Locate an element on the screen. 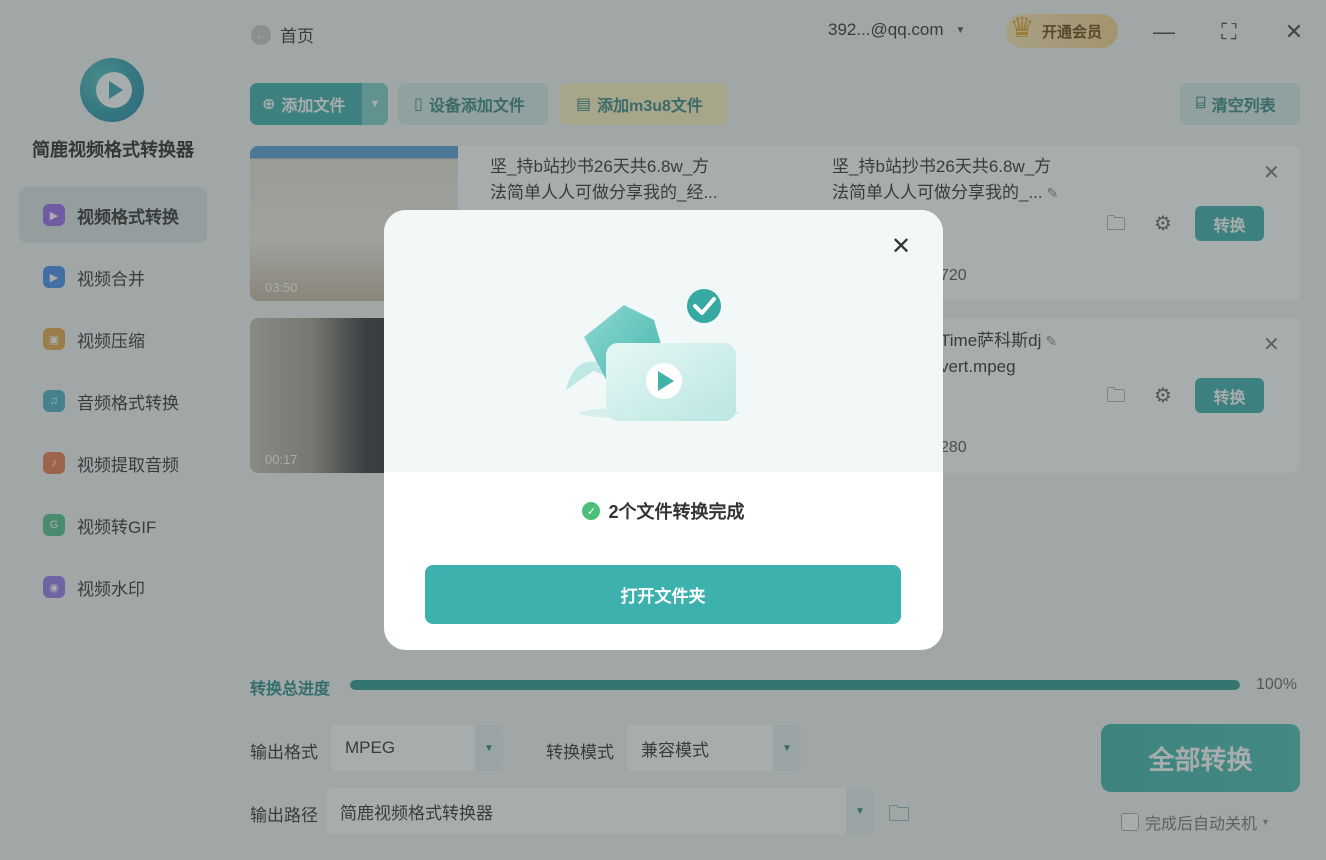 The width and height of the screenshot is (1326, 860). completion-message: ✓ 2个文件转换完成 is located at coordinates (663, 511).